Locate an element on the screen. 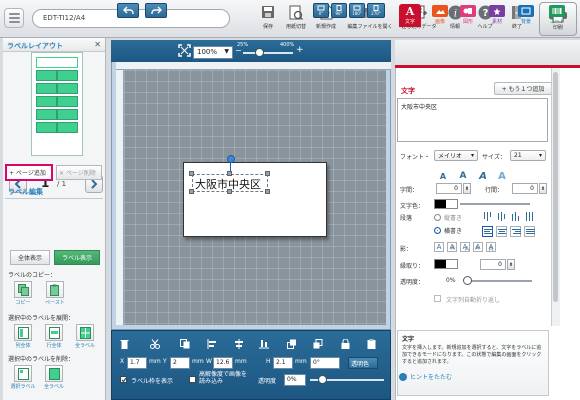 This screenshot has width=580, height=400. line-spacing-stepper: ⬍ is located at coordinates (543, 188).